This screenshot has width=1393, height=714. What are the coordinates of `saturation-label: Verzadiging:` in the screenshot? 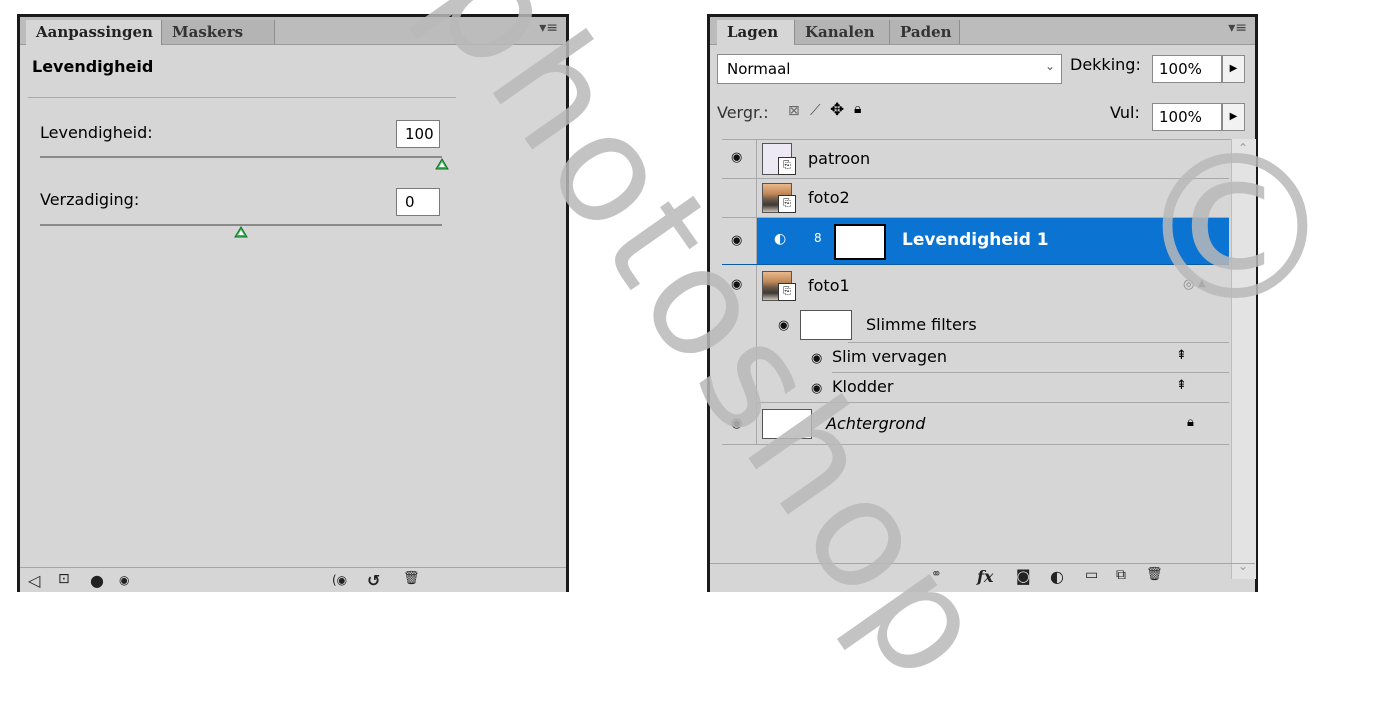 It's located at (90, 199).